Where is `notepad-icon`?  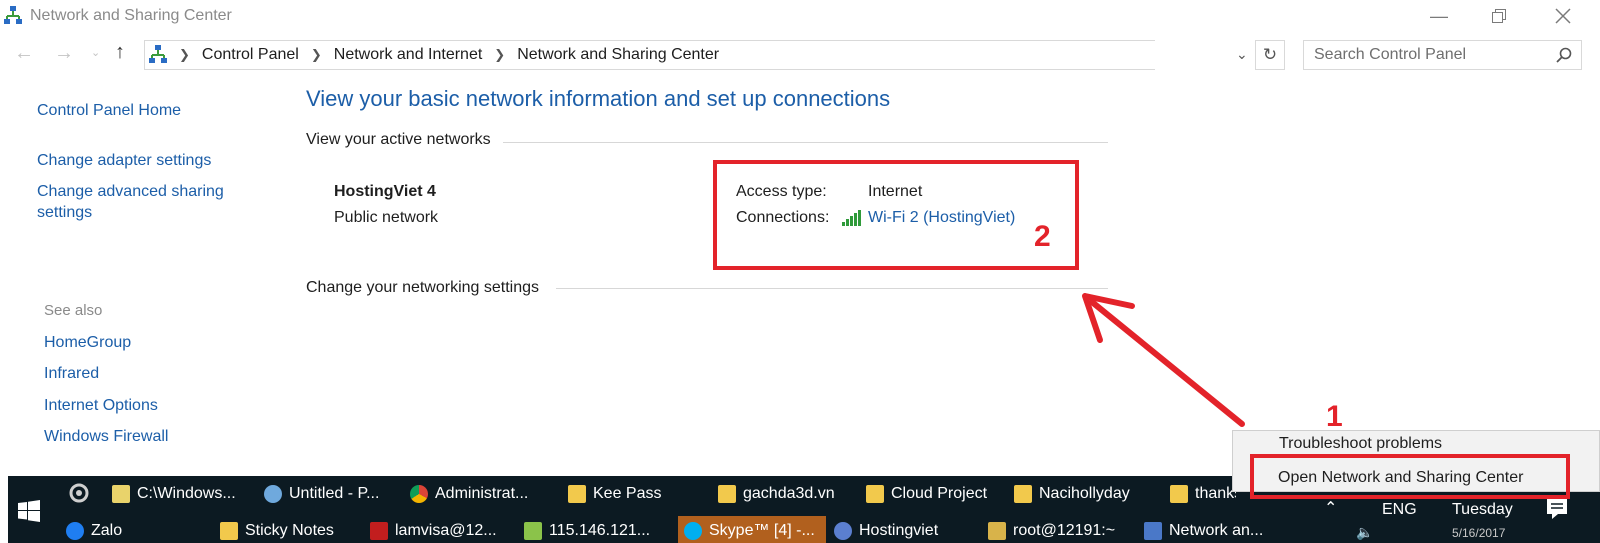 notepad-icon is located at coordinates (121, 494).